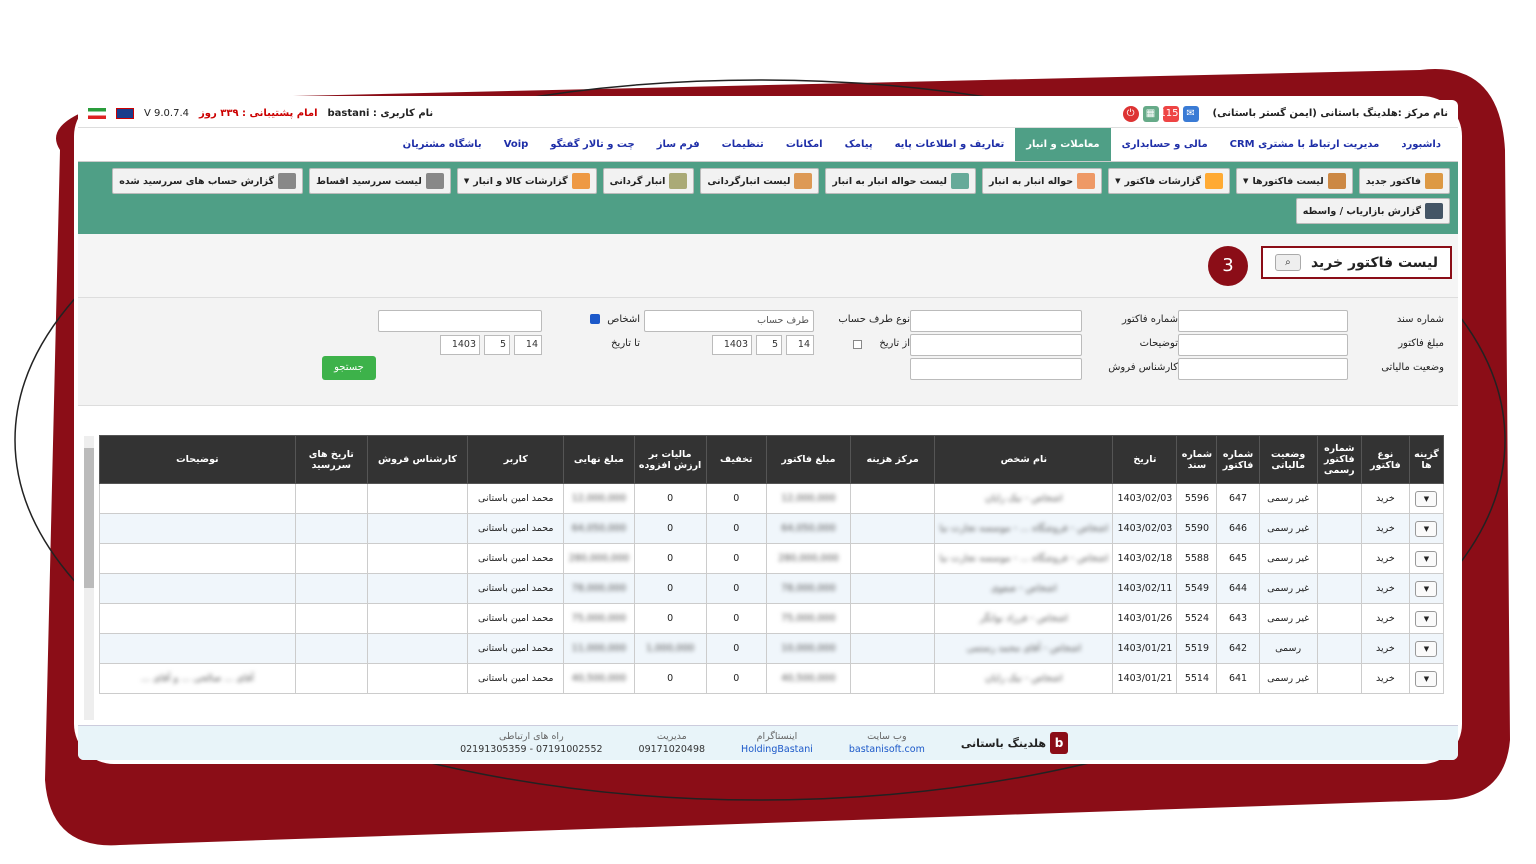 This screenshot has width=1536, height=864. What do you see at coordinates (1294, 181) in the screenshot?
I see `toolbar-button-1: لیست فاکتورها ▼` at bounding box center [1294, 181].